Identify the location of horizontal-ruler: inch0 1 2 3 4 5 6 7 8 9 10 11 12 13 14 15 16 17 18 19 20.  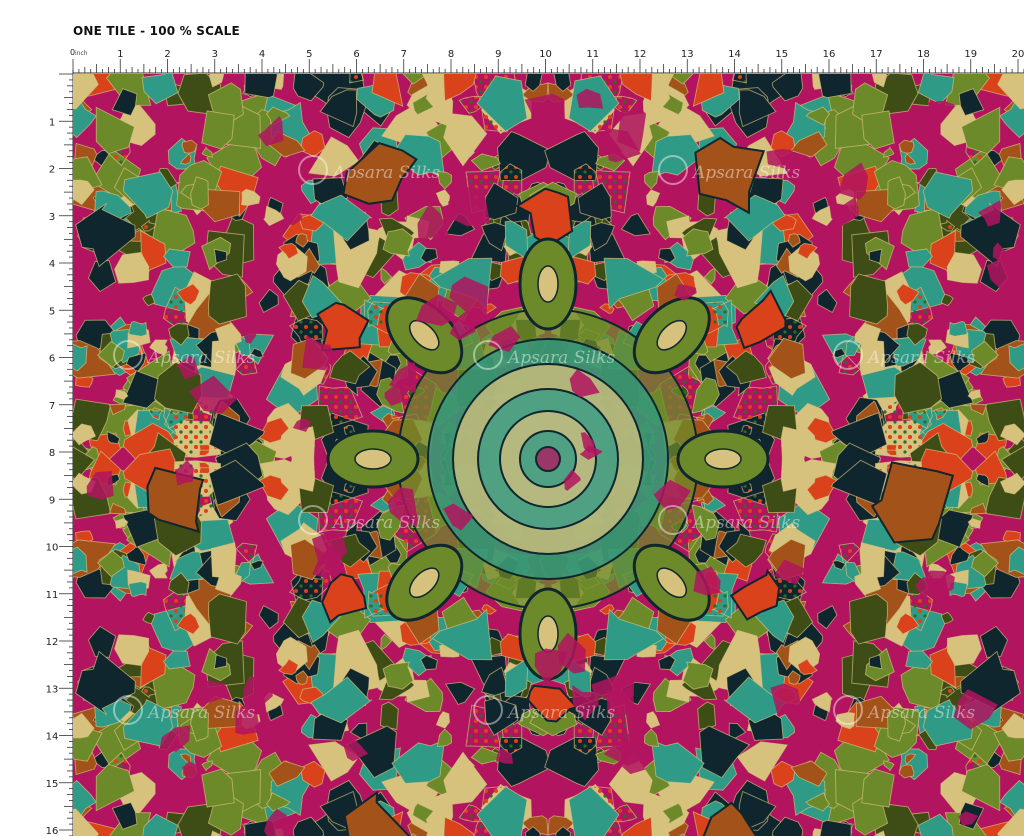
(547, 61).